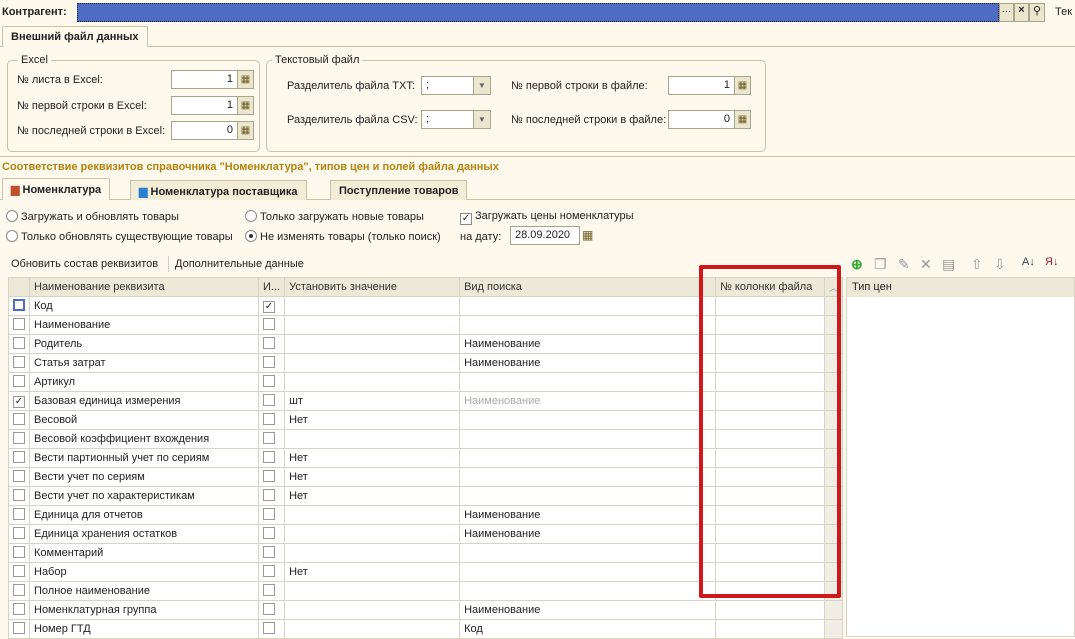 The image size is (1075, 639). I want to click on table-row: Номер ГТД Код, so click(426, 629).